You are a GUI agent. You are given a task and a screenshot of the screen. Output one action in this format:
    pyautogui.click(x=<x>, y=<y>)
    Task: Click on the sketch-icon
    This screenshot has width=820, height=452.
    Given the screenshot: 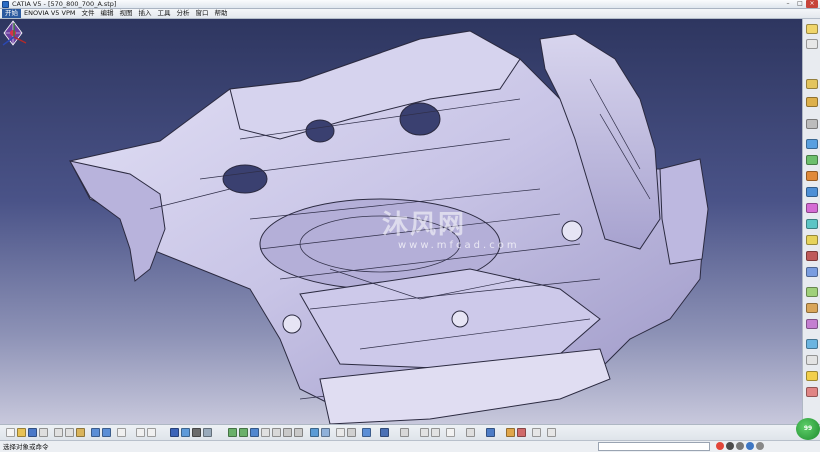 What is the action you would take?
    pyautogui.click(x=812, y=29)
    